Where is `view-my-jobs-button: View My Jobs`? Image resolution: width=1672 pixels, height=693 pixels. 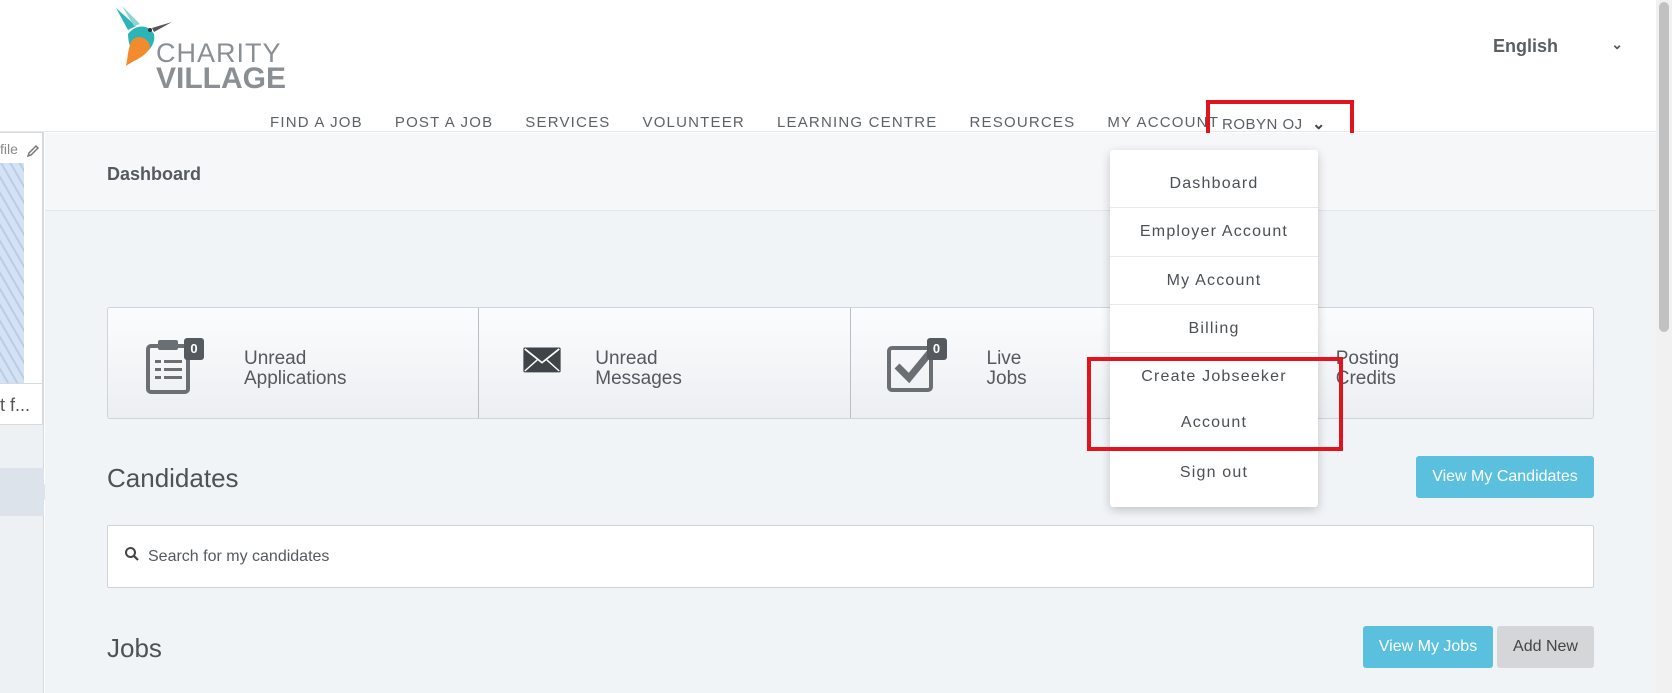 view-my-jobs-button: View My Jobs is located at coordinates (1428, 647).